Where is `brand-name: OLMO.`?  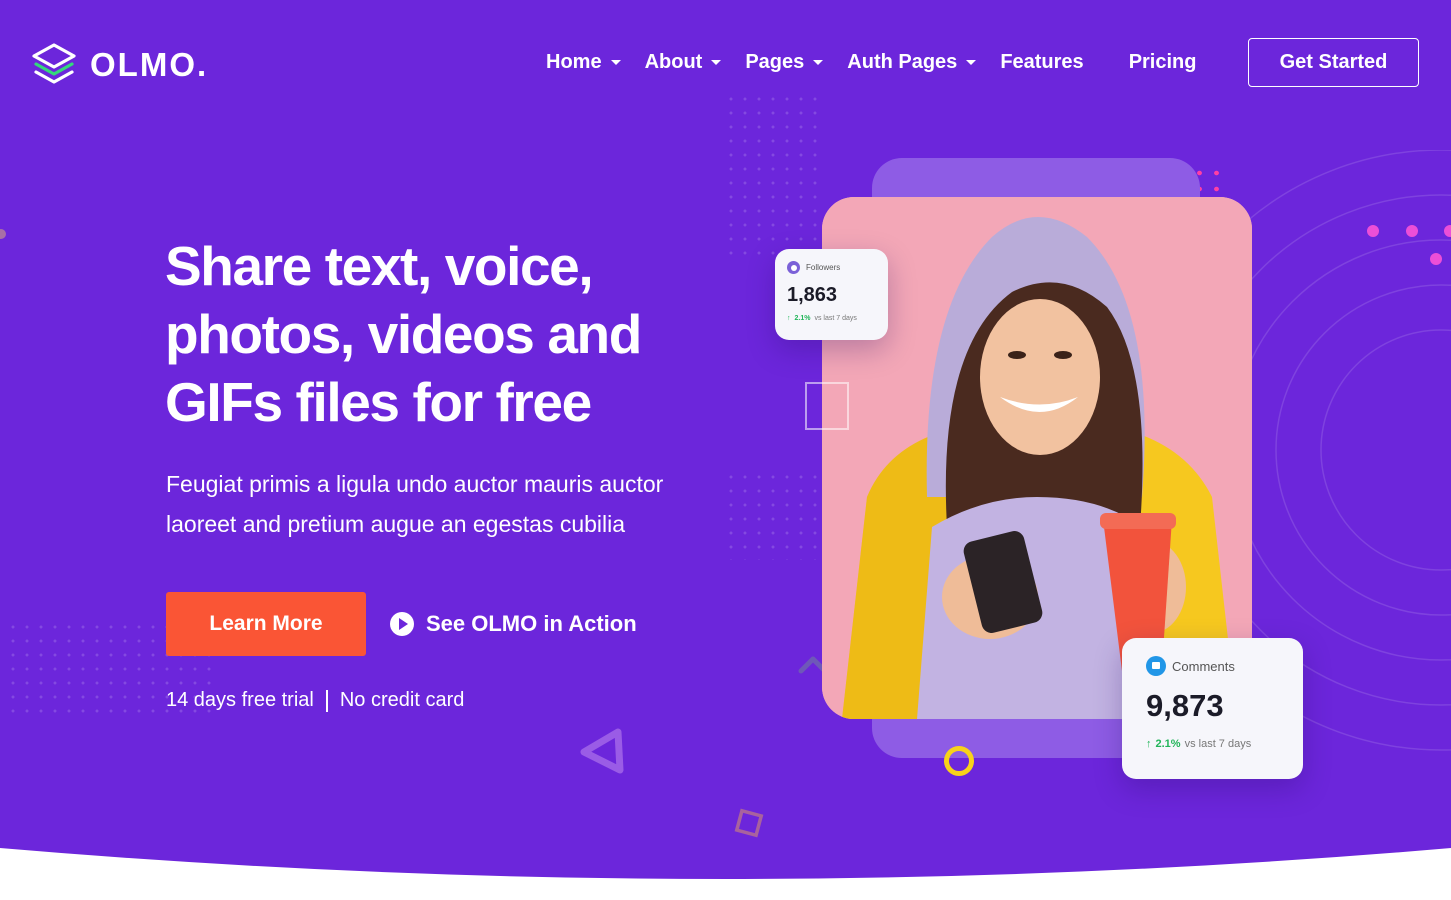
brand-name: OLMO. is located at coordinates (149, 64).